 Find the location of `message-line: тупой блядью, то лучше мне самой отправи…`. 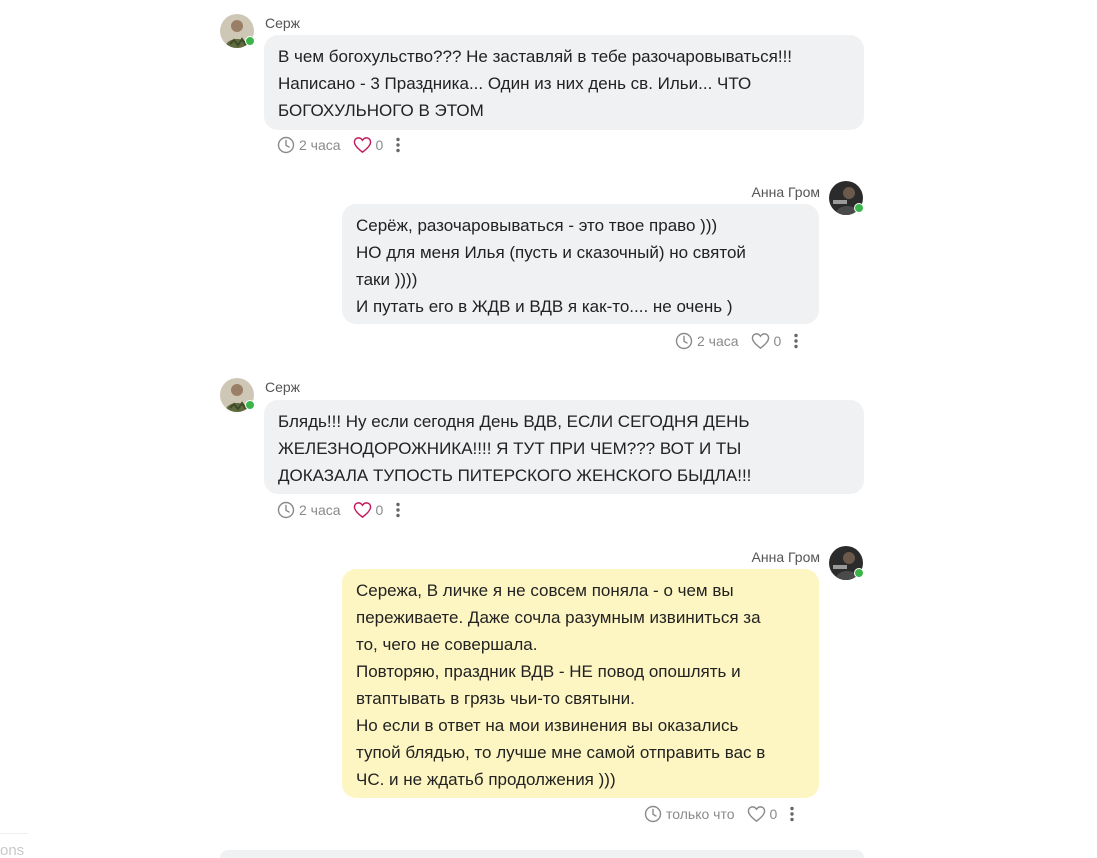

message-line: тупой блядью, то лучше мне самой отправи… is located at coordinates (561, 752).